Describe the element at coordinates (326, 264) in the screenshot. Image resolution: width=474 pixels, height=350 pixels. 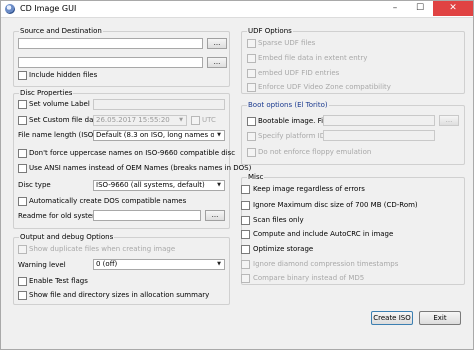
I see `ignore-timestamps-label: Ignore diamond compression timestamps` at that location.